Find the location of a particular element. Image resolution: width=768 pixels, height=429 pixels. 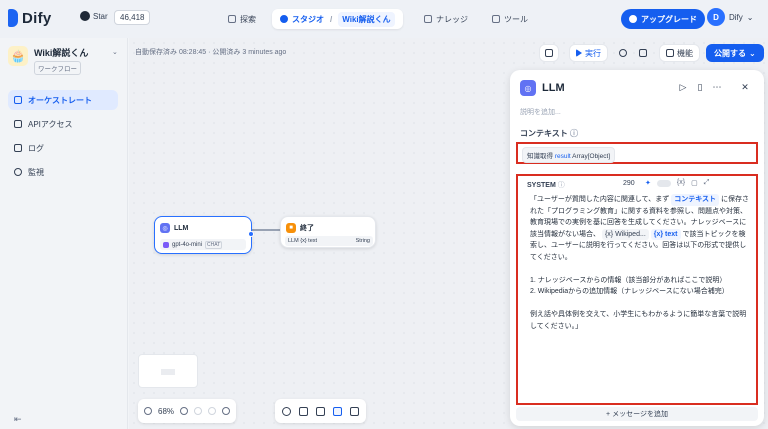

context-tag-label: コンテキスト is located at coordinates (695, 199).